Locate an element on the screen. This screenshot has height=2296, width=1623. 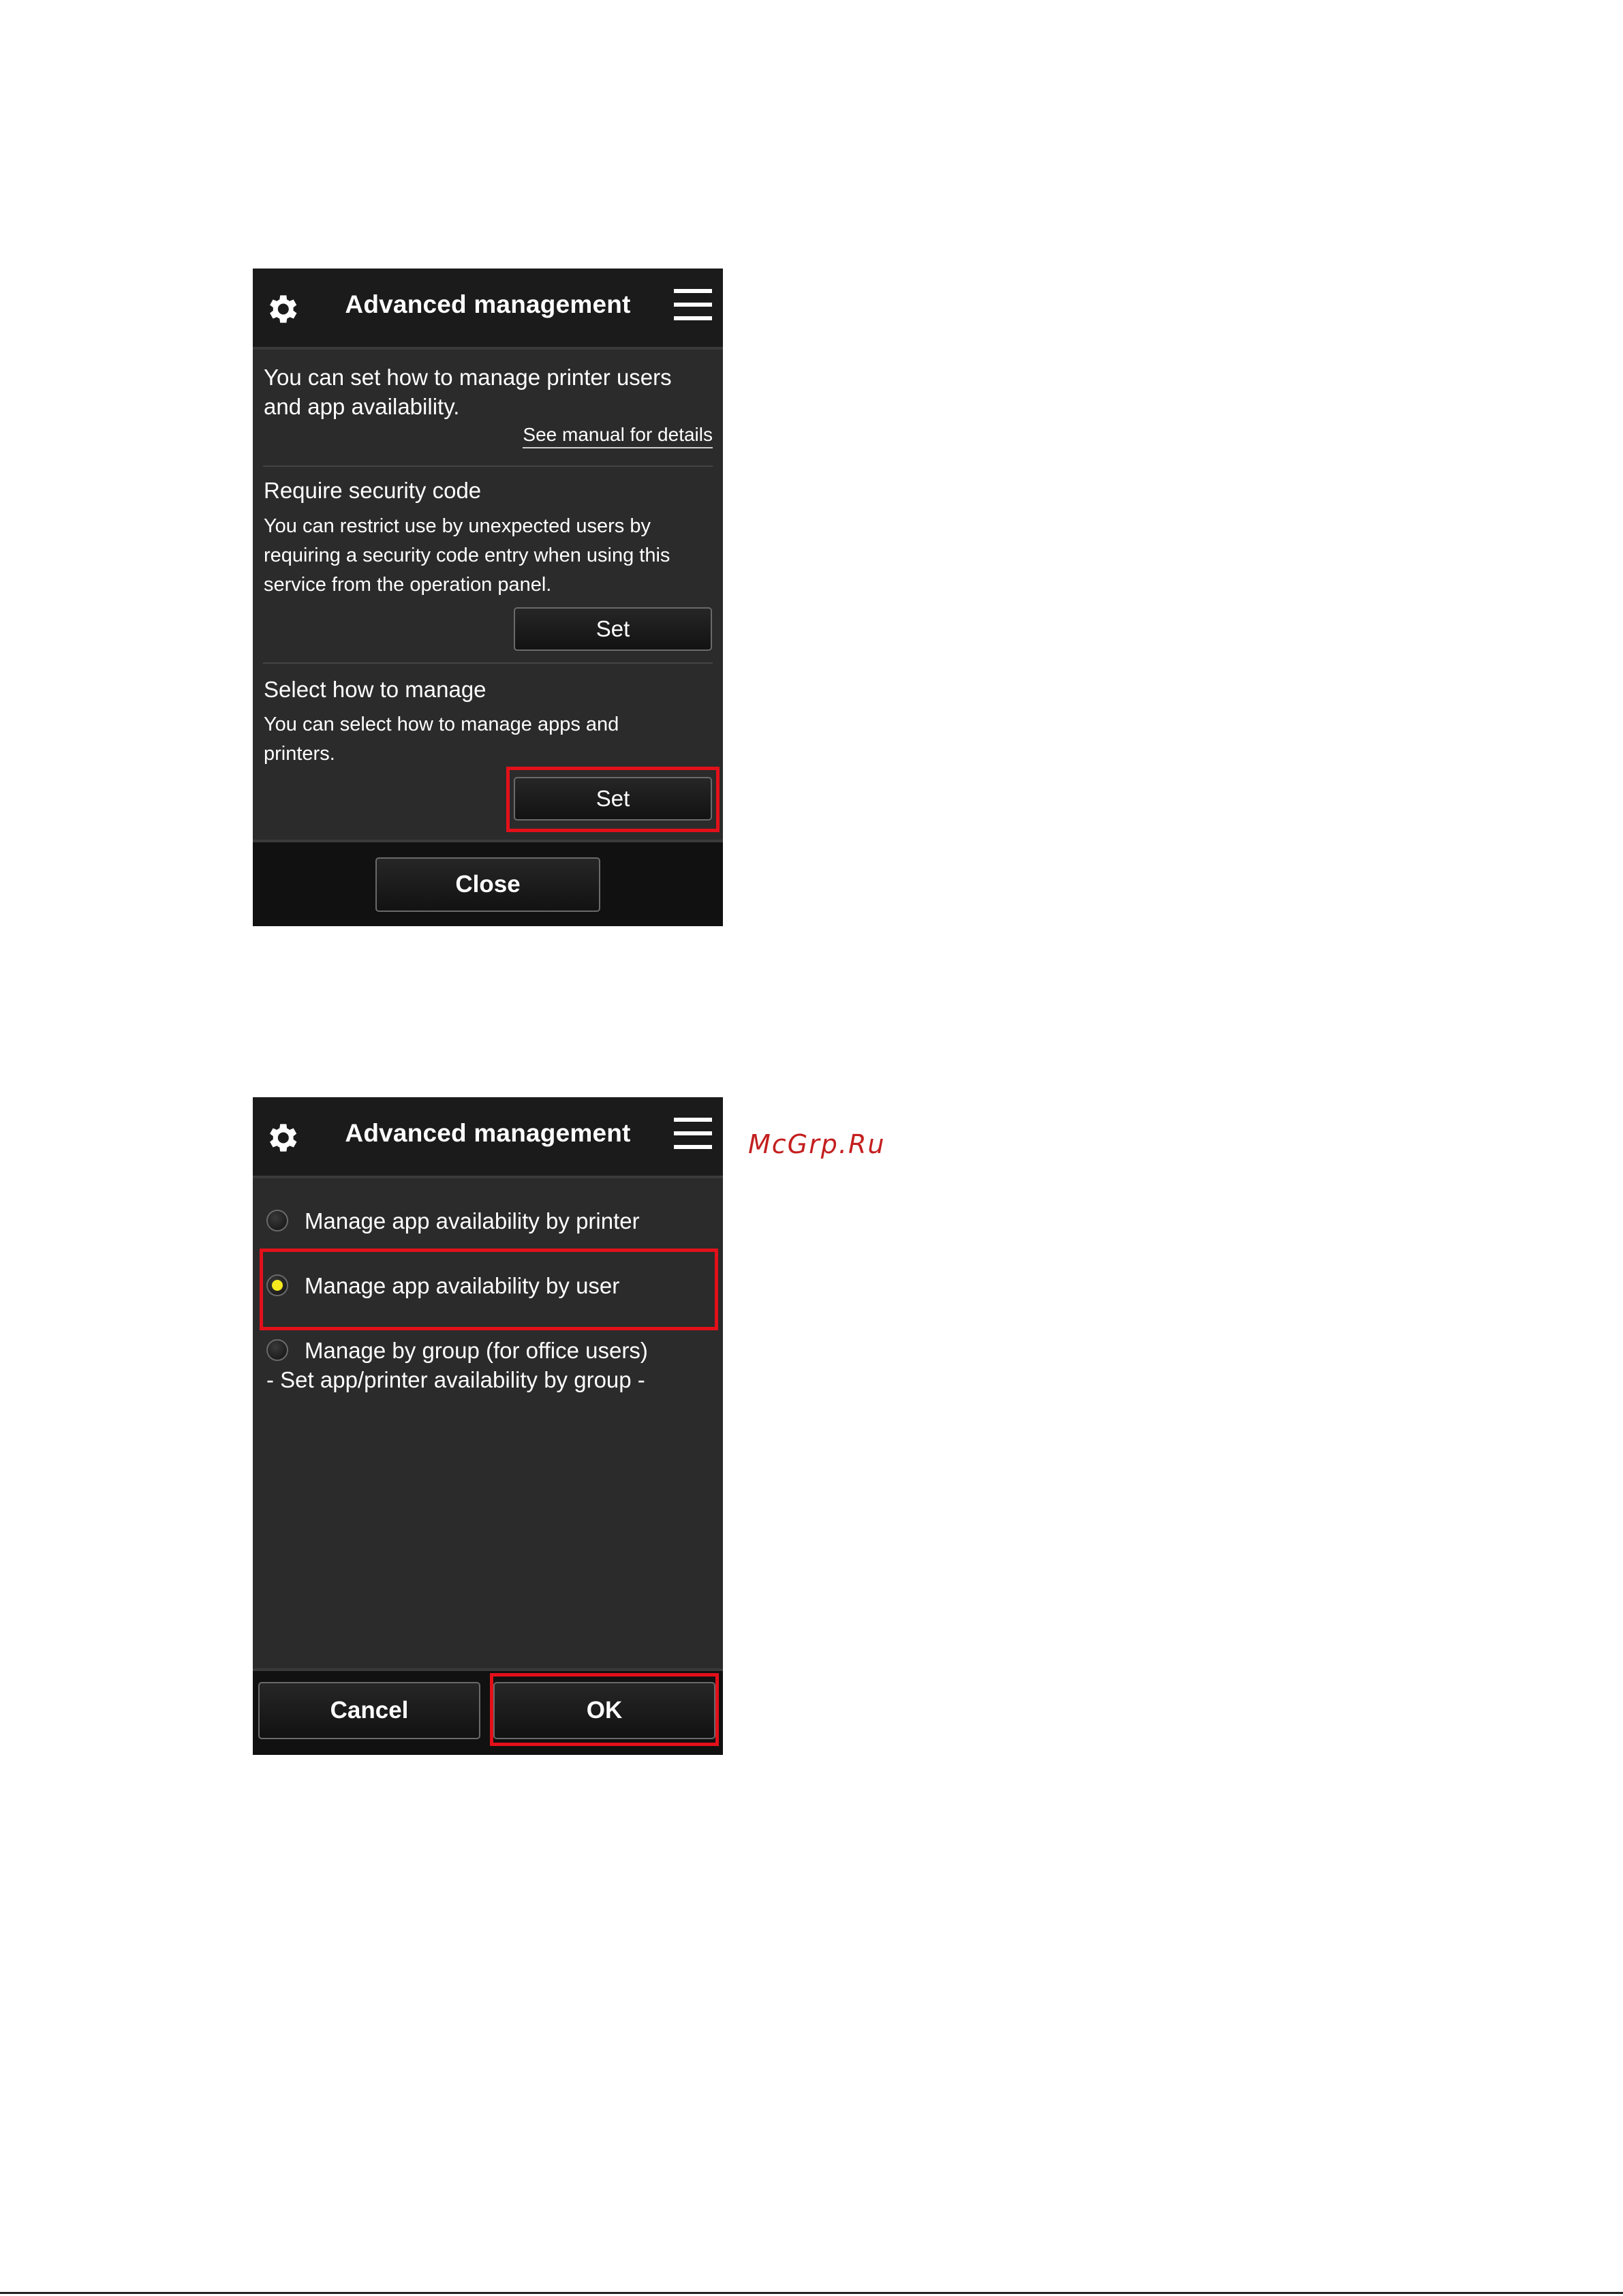
select-manage-heading: Select how to manage is located at coordinates (375, 689).